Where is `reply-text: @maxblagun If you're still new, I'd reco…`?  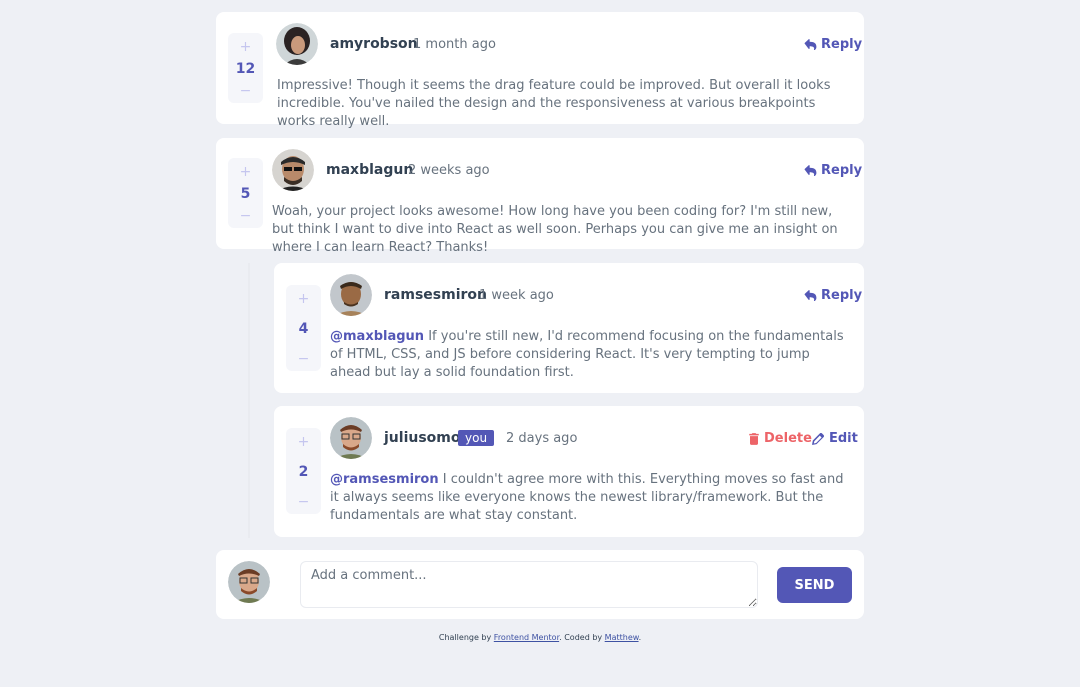 reply-text: @maxblagun If you're still new, I'd reco… is located at coordinates (591, 355).